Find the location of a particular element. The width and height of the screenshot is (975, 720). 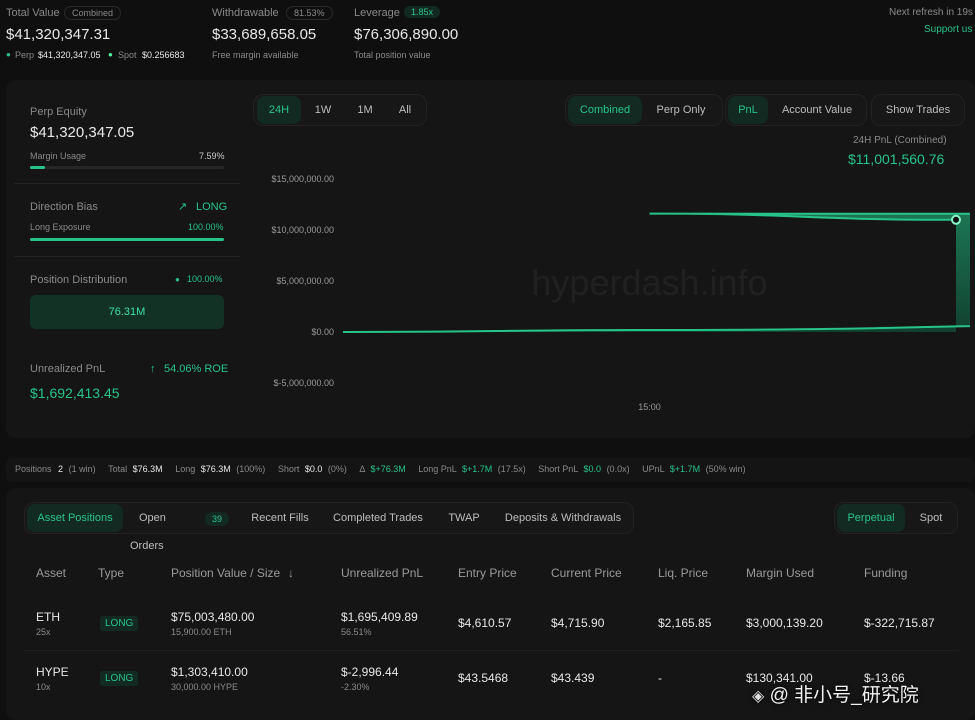

row-divider is located at coordinates (491, 650).